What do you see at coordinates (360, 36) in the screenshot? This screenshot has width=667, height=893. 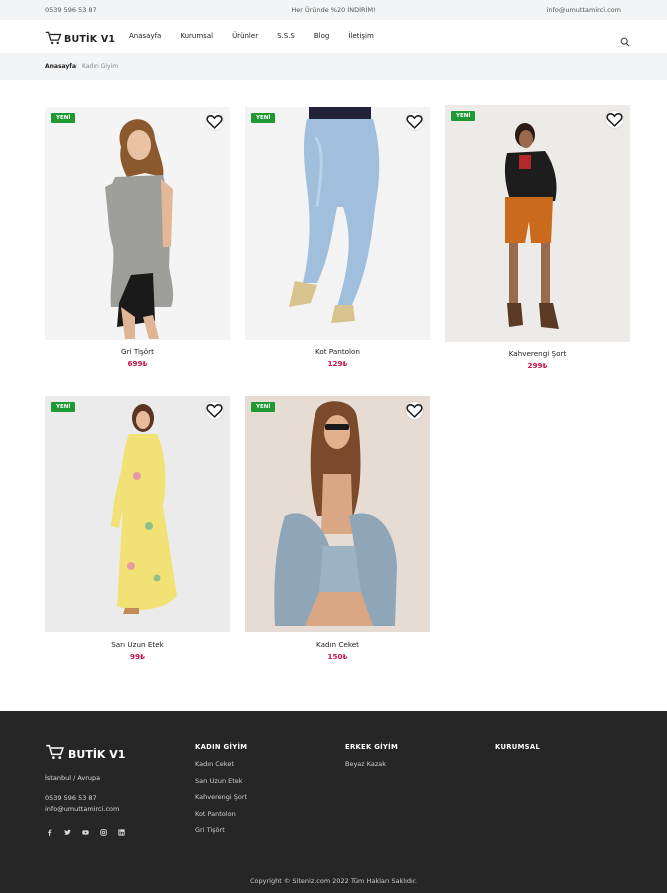 I see `nav-item-iletisim: İletişim` at bounding box center [360, 36].